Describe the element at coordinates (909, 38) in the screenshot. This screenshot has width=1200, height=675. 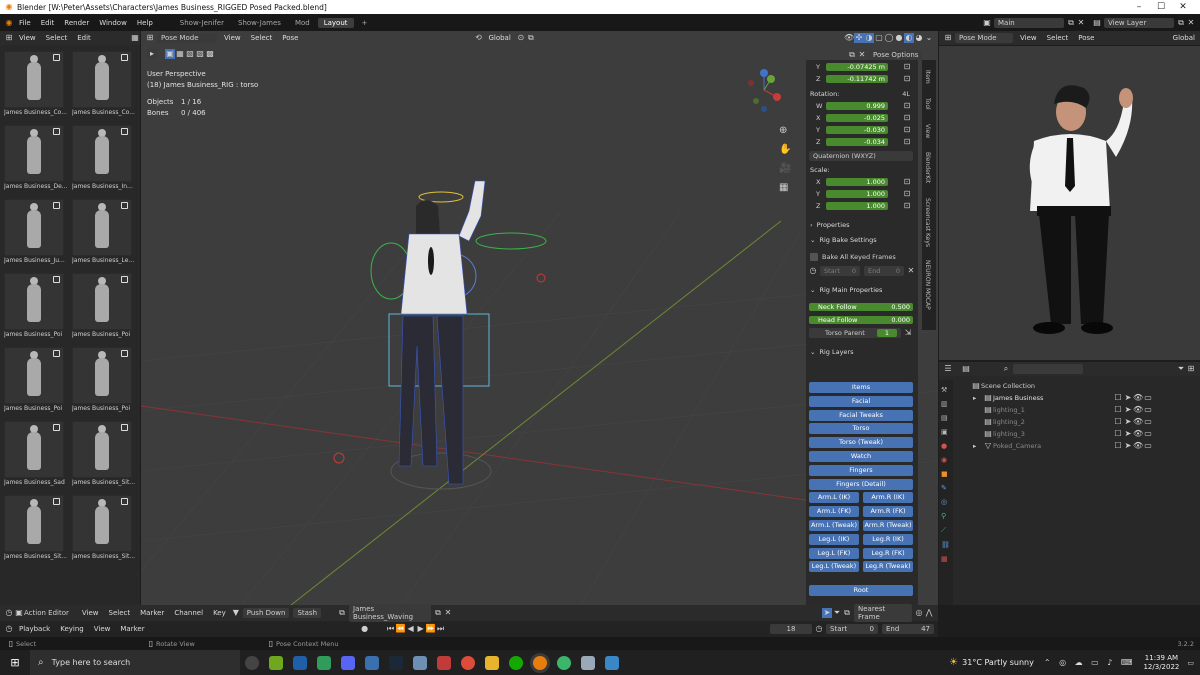
I see `material-shading-icon: ◐` at that location.